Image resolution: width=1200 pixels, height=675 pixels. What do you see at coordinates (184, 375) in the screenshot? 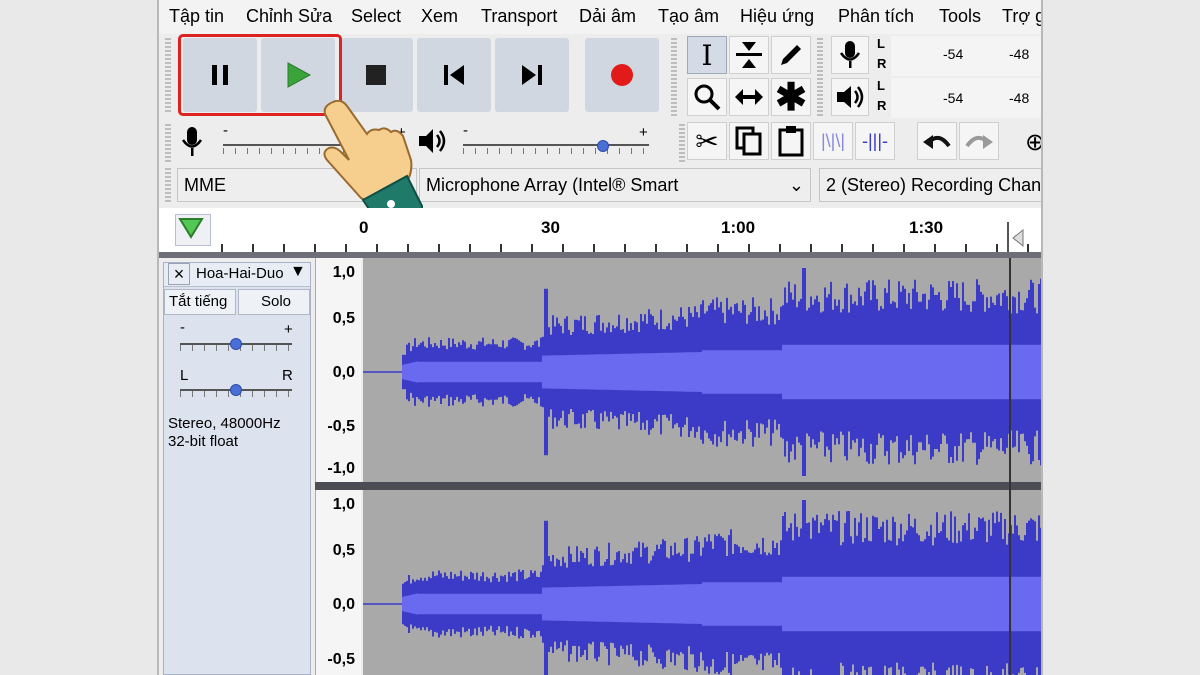
I see `pan-left-label: L` at bounding box center [184, 375].